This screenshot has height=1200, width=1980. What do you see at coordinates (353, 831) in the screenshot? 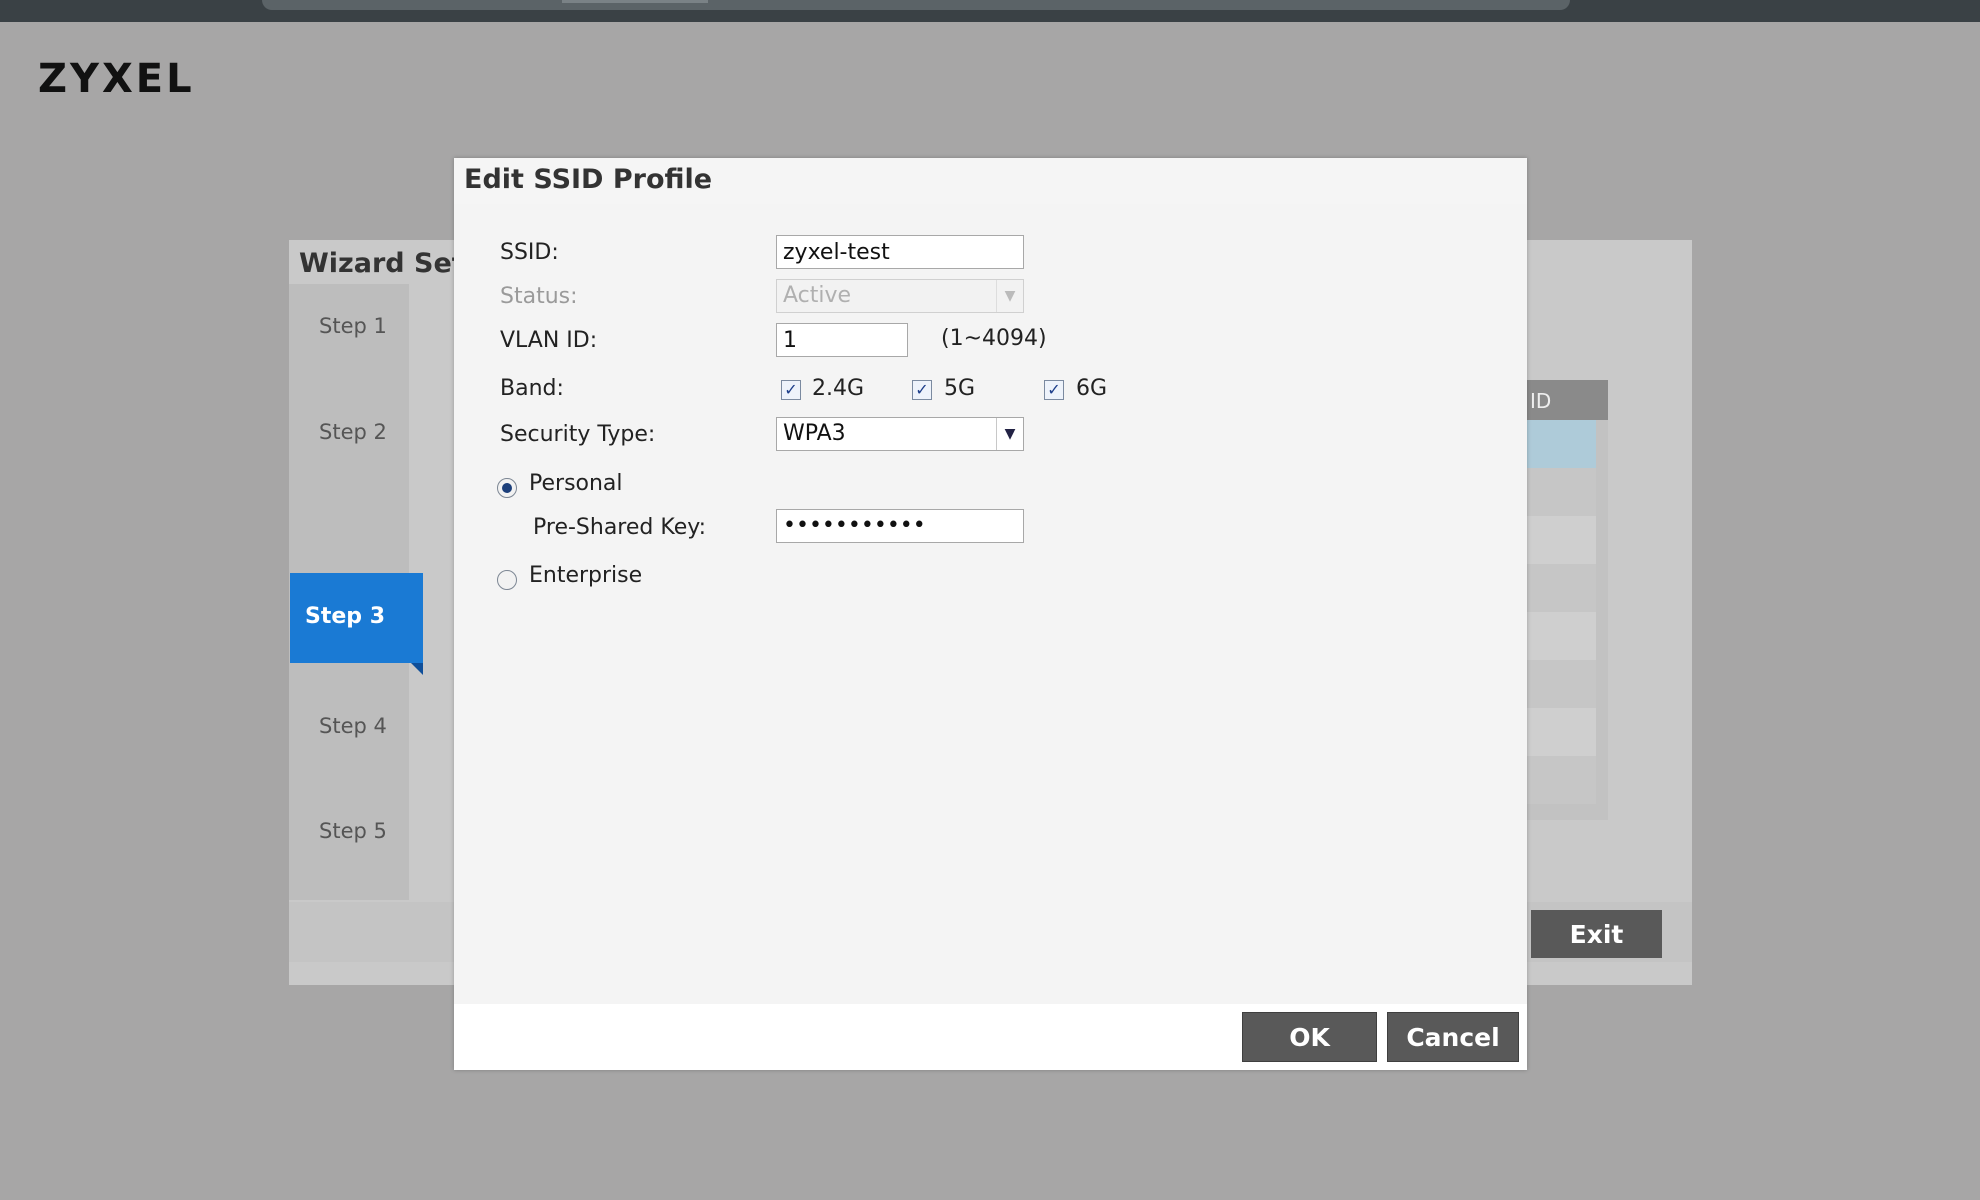
I see `wizard-step-5: Step 5` at bounding box center [353, 831].